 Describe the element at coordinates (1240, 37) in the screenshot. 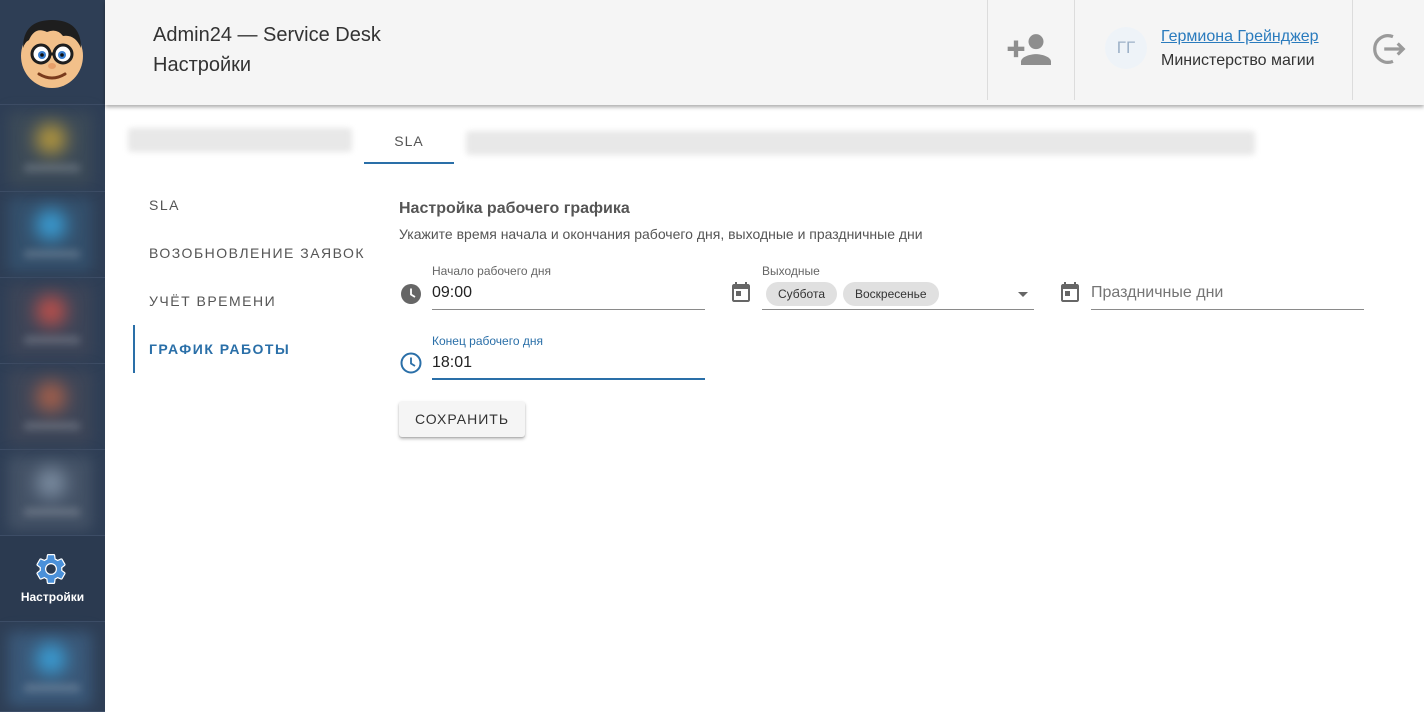

I see `user-name-link: Гермиона Грейнджер` at that location.